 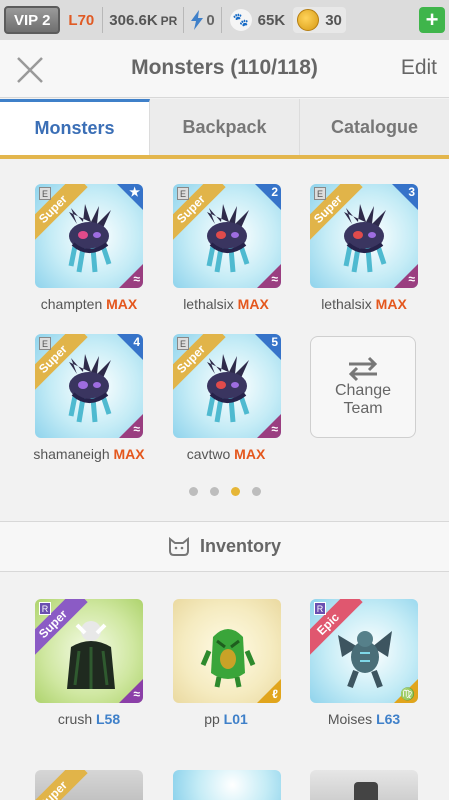 What do you see at coordinates (71, 304) in the screenshot?
I see `monster-name: champten` at bounding box center [71, 304].